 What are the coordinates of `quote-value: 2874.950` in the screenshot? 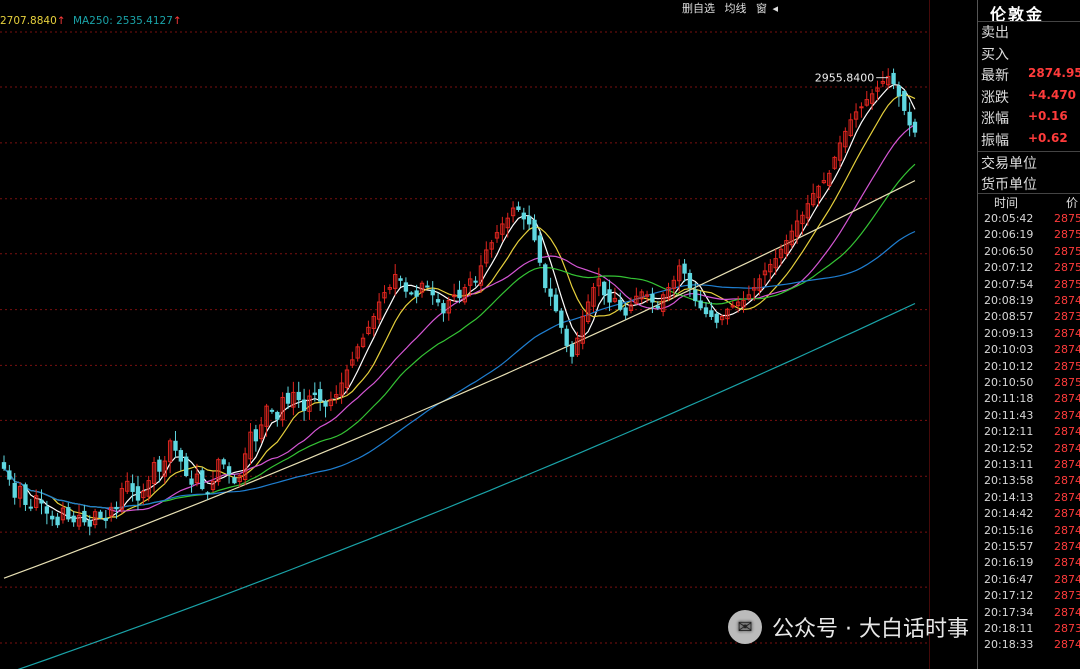 It's located at (1054, 73).